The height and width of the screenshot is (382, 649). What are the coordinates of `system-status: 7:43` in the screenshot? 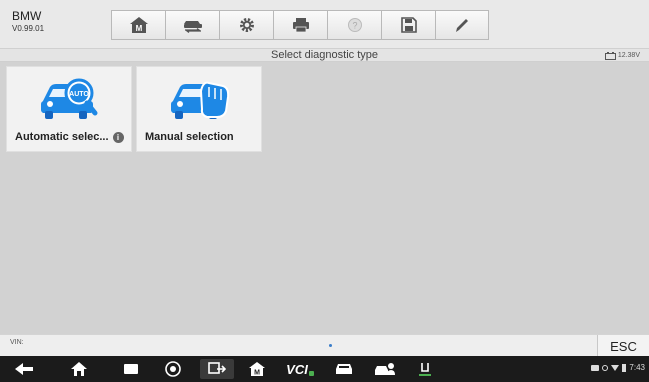 It's located at (618, 367).